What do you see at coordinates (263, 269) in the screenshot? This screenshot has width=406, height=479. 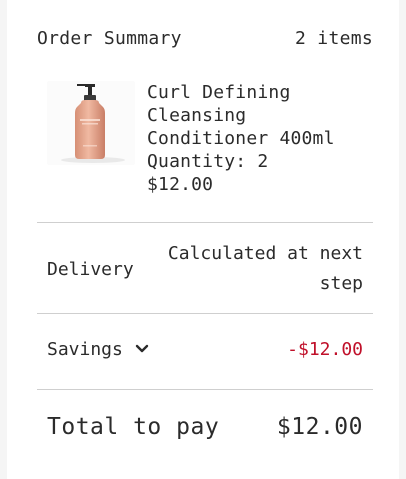 I see `delivery-value: Calculated at next step` at bounding box center [263, 269].